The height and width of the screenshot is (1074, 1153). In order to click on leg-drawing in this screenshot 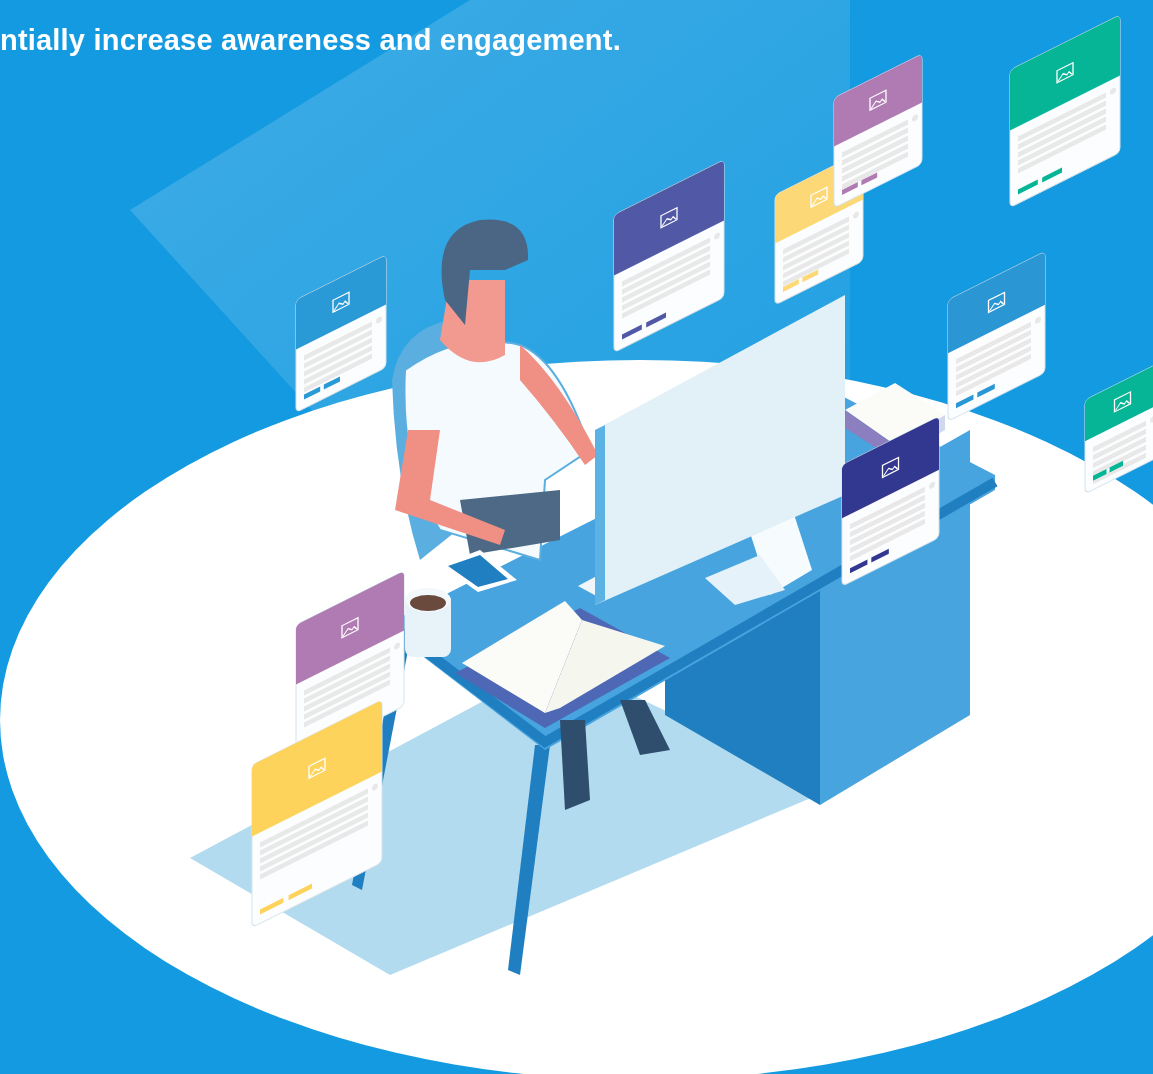, I will do `click(645, 727)`.